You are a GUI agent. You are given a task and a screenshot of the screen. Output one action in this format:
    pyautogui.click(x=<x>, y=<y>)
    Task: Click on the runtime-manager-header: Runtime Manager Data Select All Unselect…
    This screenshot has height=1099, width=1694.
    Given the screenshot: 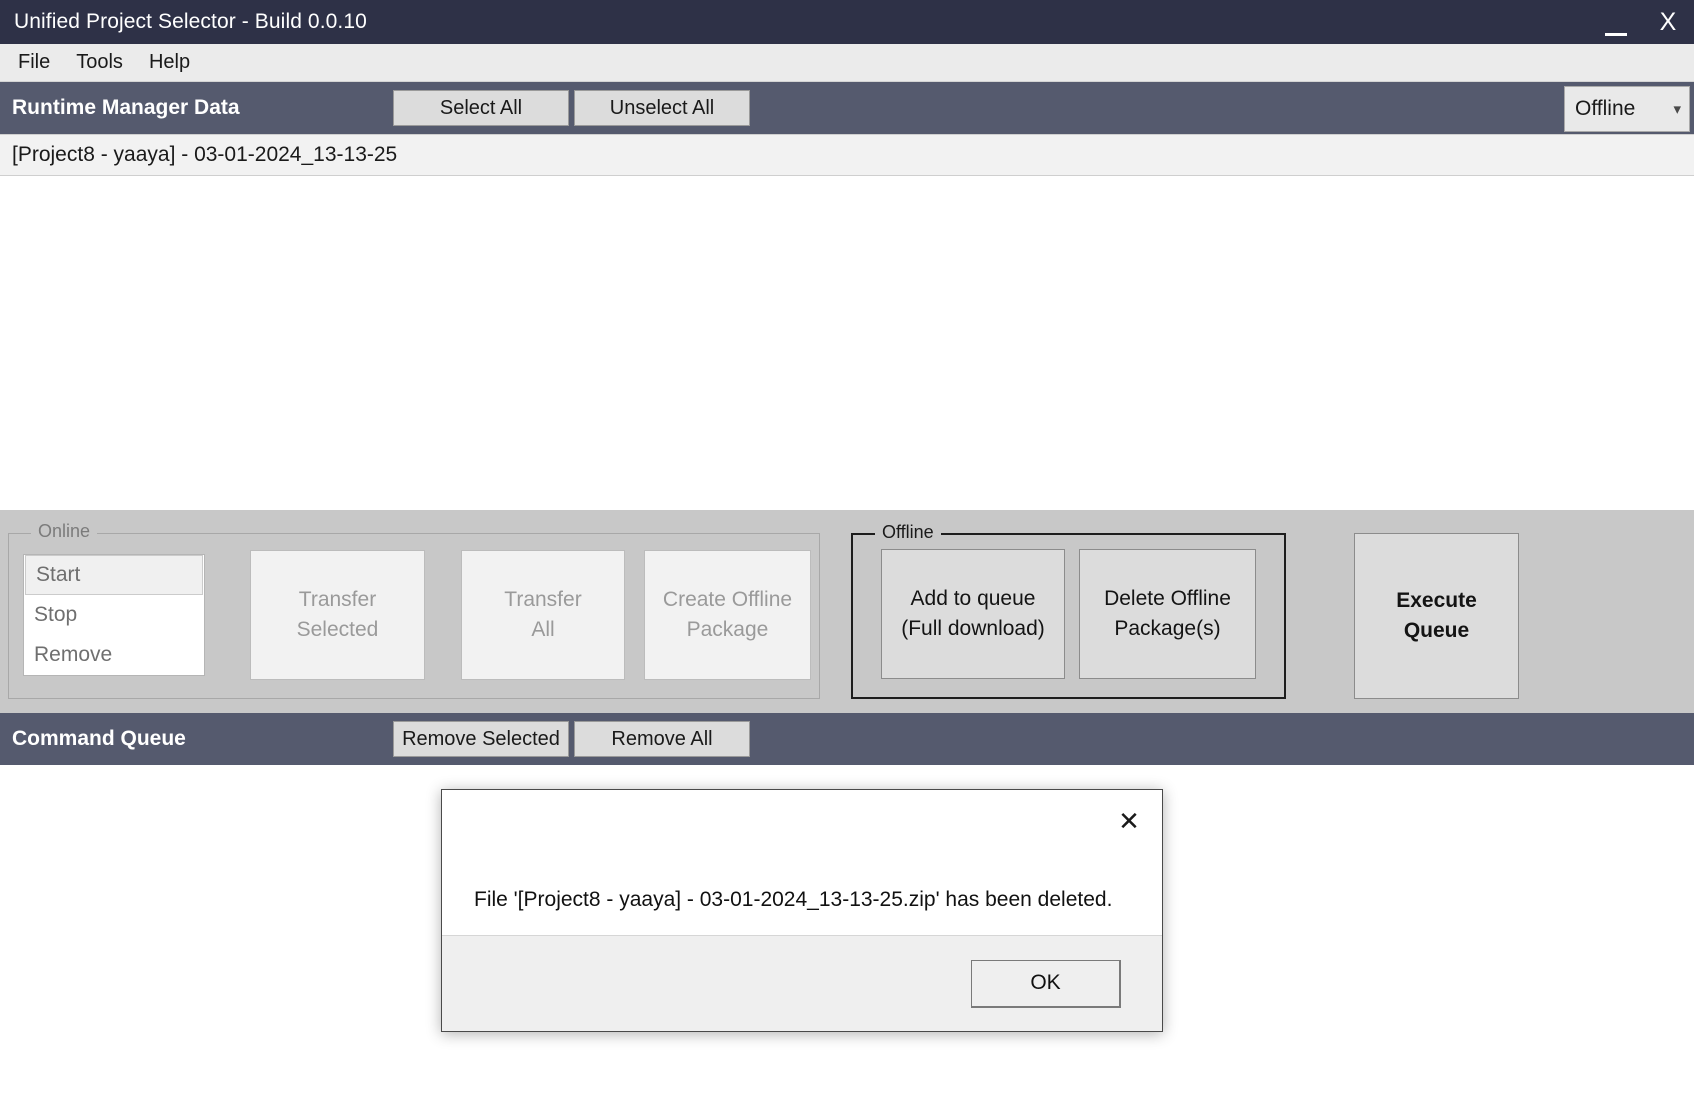 What is the action you would take?
    pyautogui.click(x=847, y=108)
    